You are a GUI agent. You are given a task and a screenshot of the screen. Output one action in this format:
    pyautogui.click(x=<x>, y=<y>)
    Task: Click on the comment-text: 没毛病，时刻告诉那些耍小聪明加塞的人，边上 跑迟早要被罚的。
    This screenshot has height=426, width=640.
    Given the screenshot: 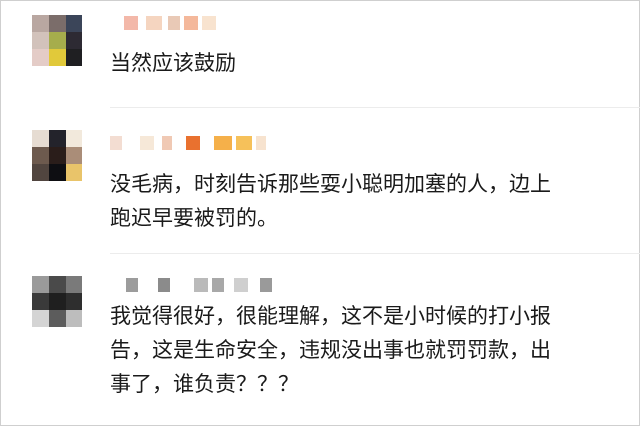 What is the action you would take?
    pyautogui.click(x=330, y=201)
    